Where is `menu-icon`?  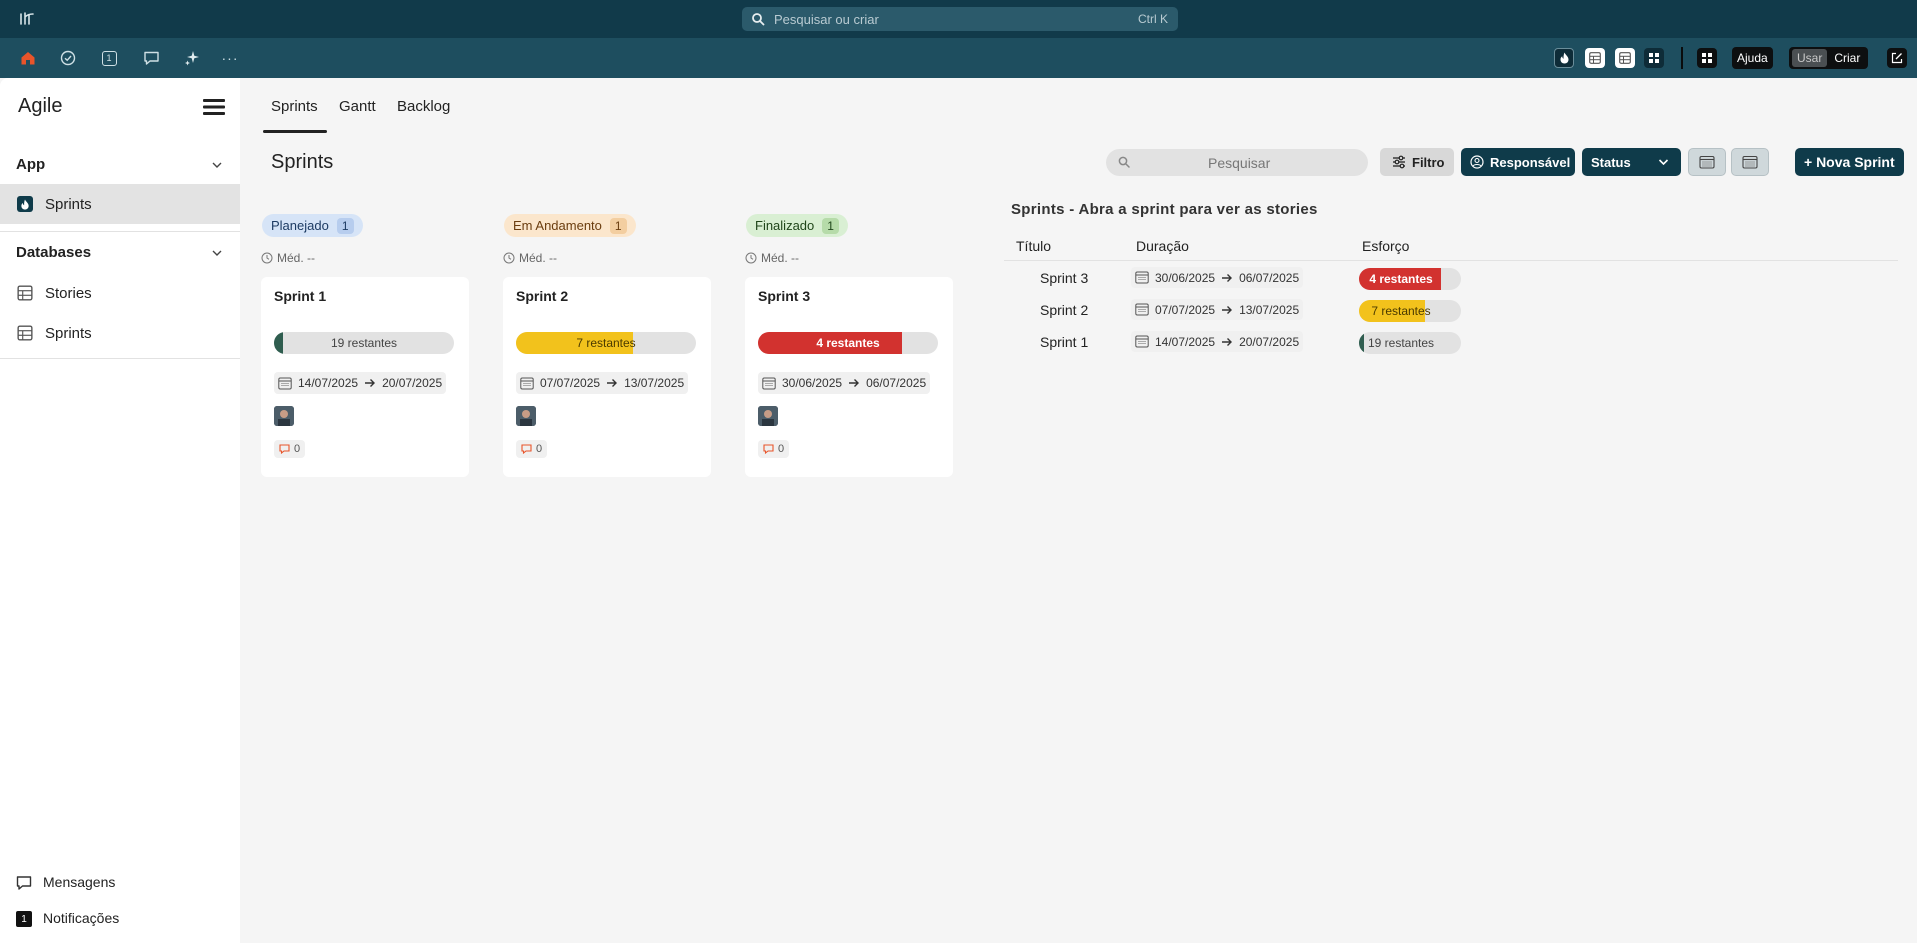
menu-icon is located at coordinates (214, 107).